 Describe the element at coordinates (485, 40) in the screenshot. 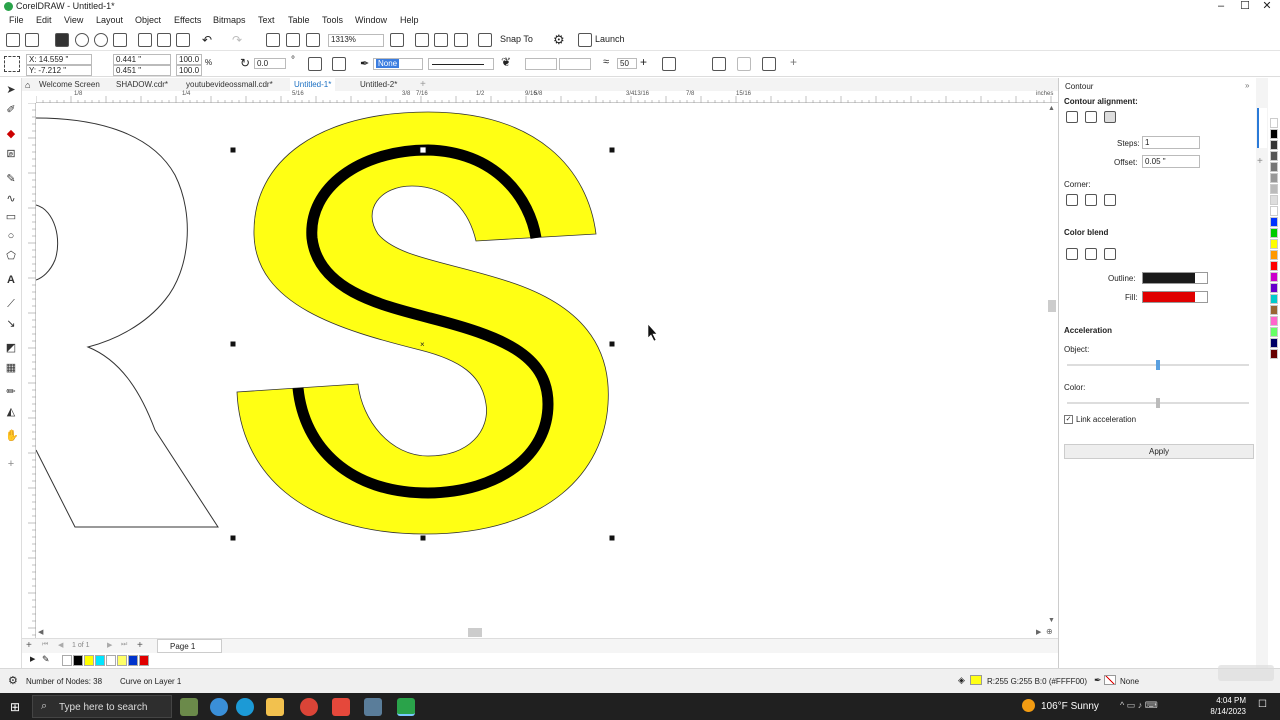

I see `snap-icon` at that location.